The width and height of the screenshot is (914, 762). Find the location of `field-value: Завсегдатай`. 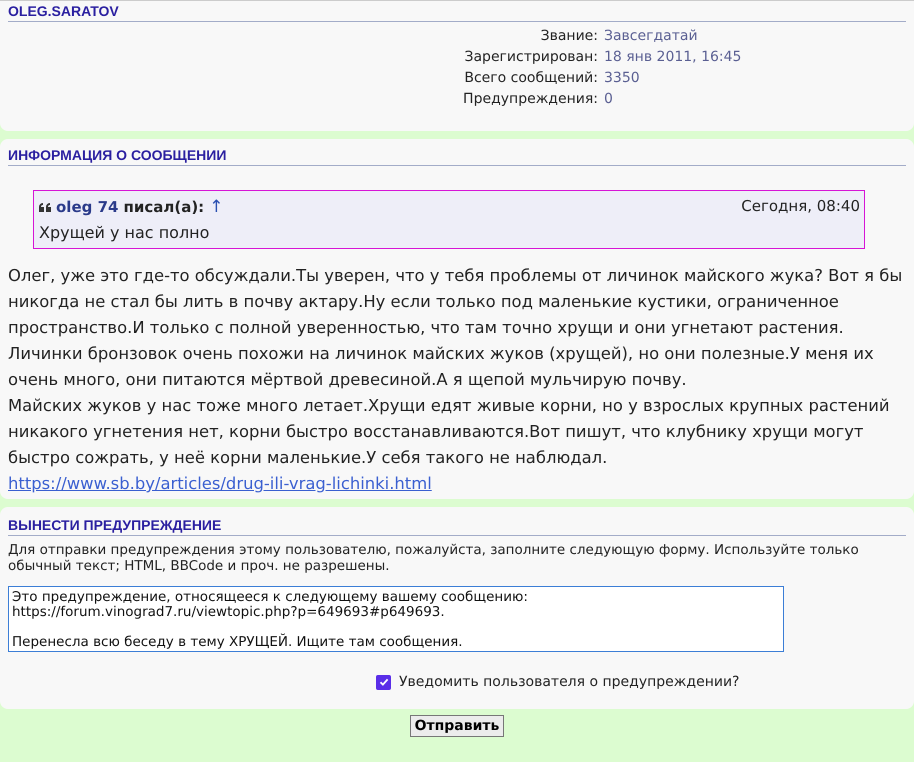

field-value: Завсегдатай is located at coordinates (651, 36).